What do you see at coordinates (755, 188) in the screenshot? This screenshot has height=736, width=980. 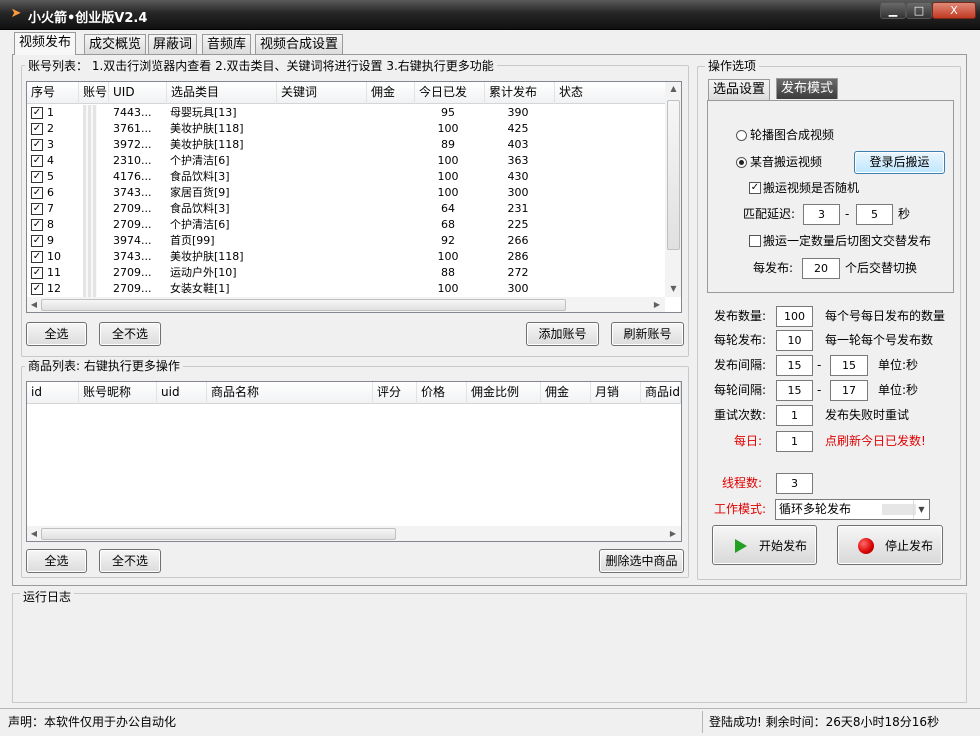 I see `random-video-checkbox: ✓` at bounding box center [755, 188].